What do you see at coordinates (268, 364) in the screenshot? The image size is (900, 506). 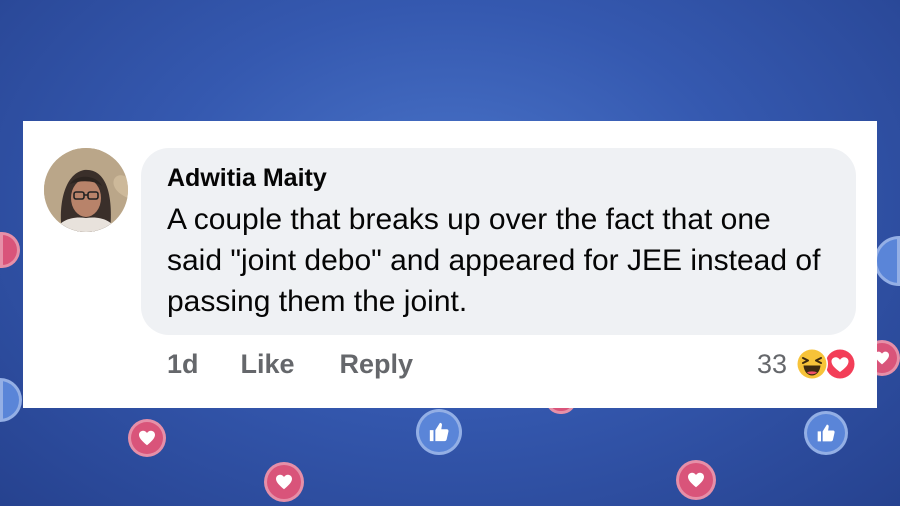 I see `like-button: Like` at bounding box center [268, 364].